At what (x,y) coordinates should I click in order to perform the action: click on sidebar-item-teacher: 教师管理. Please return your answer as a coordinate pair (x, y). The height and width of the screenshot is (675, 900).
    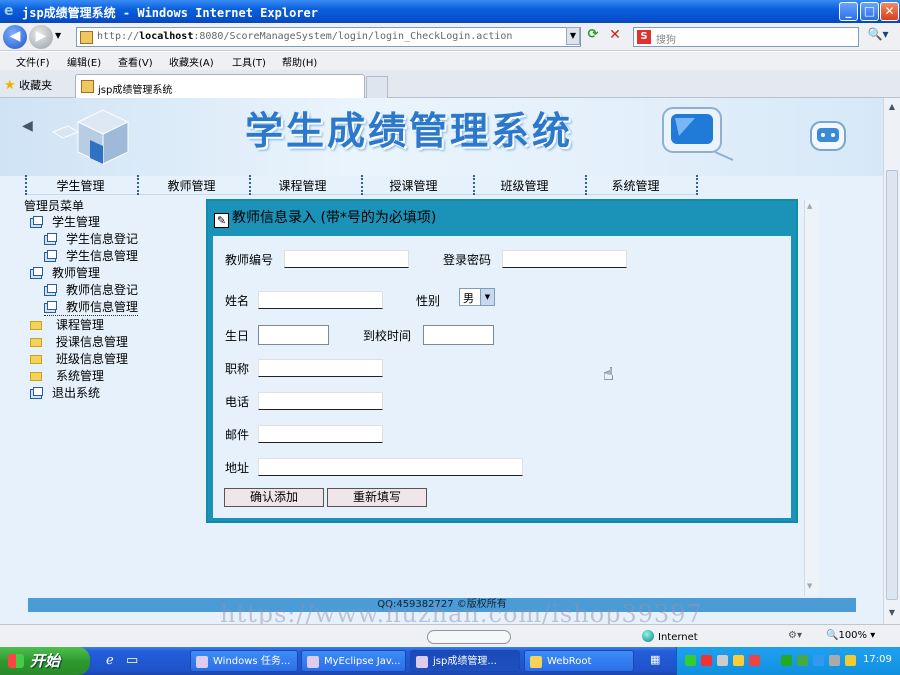
    Looking at the image, I should click on (65, 272).